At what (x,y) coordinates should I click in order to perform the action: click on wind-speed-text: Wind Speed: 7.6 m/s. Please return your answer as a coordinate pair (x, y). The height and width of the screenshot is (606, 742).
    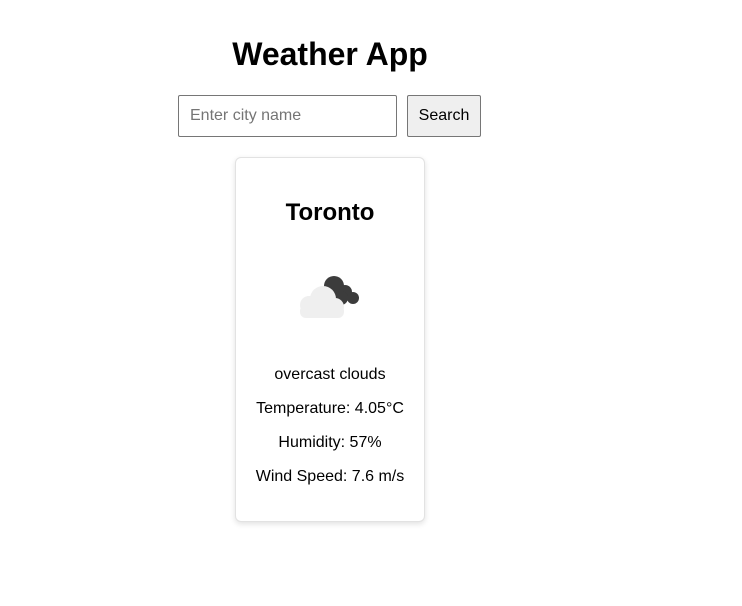
    Looking at the image, I should click on (330, 476).